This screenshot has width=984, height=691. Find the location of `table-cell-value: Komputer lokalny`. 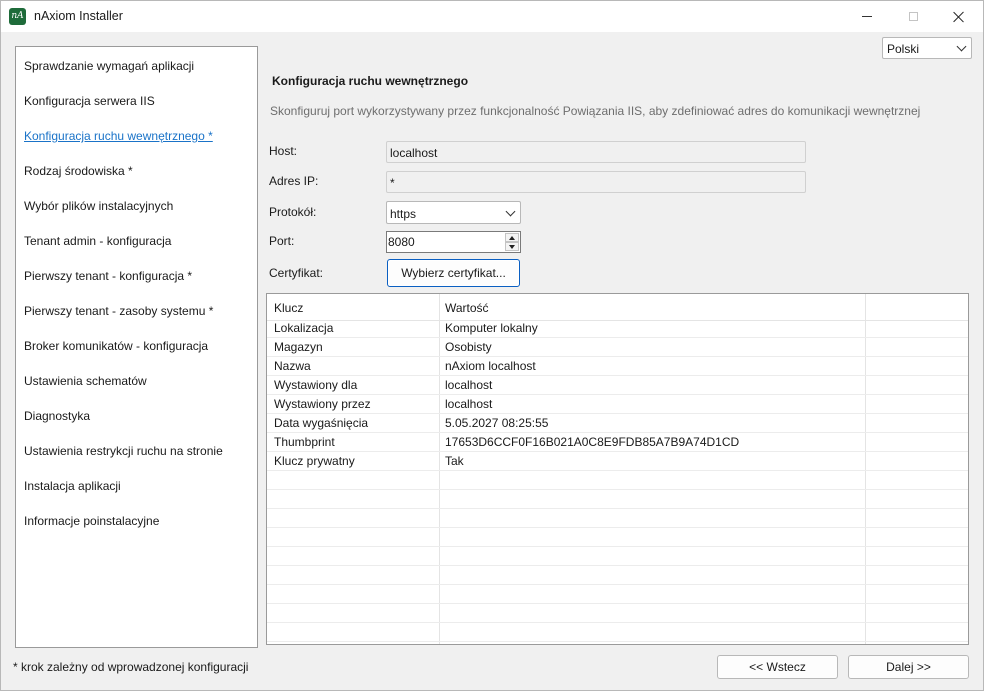

table-cell-value: Komputer lokalny is located at coordinates (491, 328).